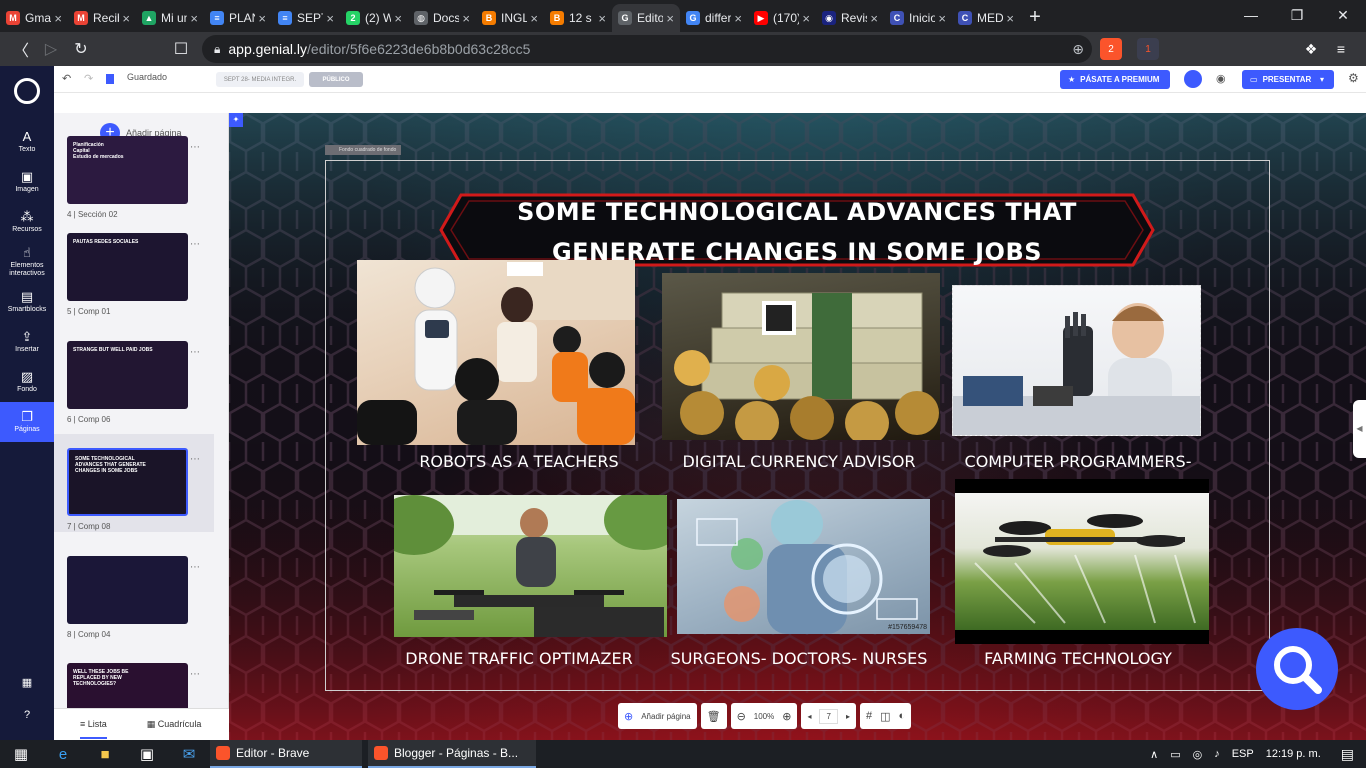  I want to click on clock: 12:19 p. m., so click(1293, 754).